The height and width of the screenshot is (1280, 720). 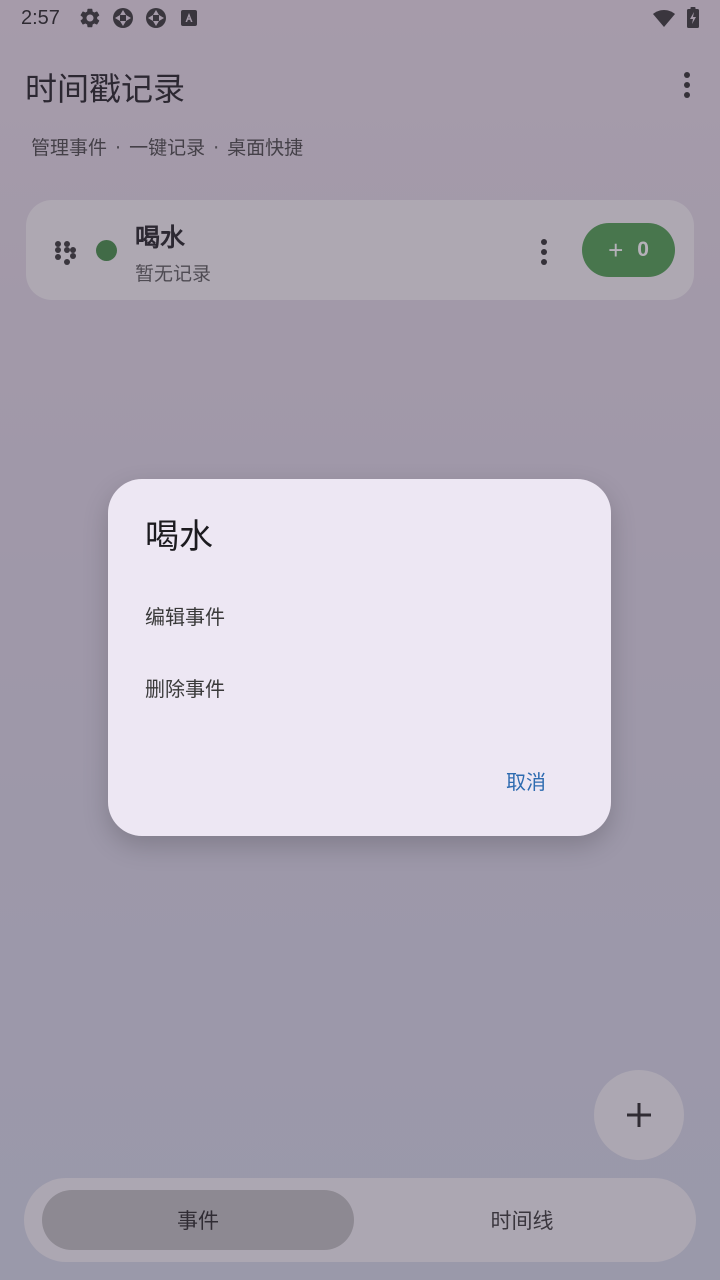 What do you see at coordinates (179, 537) in the screenshot?
I see `dialog-title: 喝水` at bounding box center [179, 537].